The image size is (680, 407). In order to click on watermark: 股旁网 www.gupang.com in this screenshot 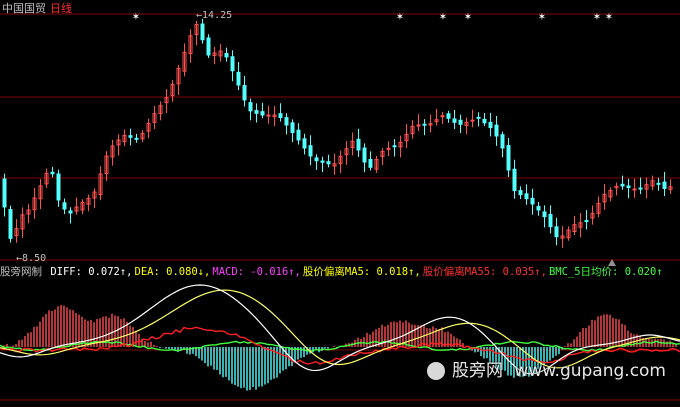, I will do `click(545, 368)`.